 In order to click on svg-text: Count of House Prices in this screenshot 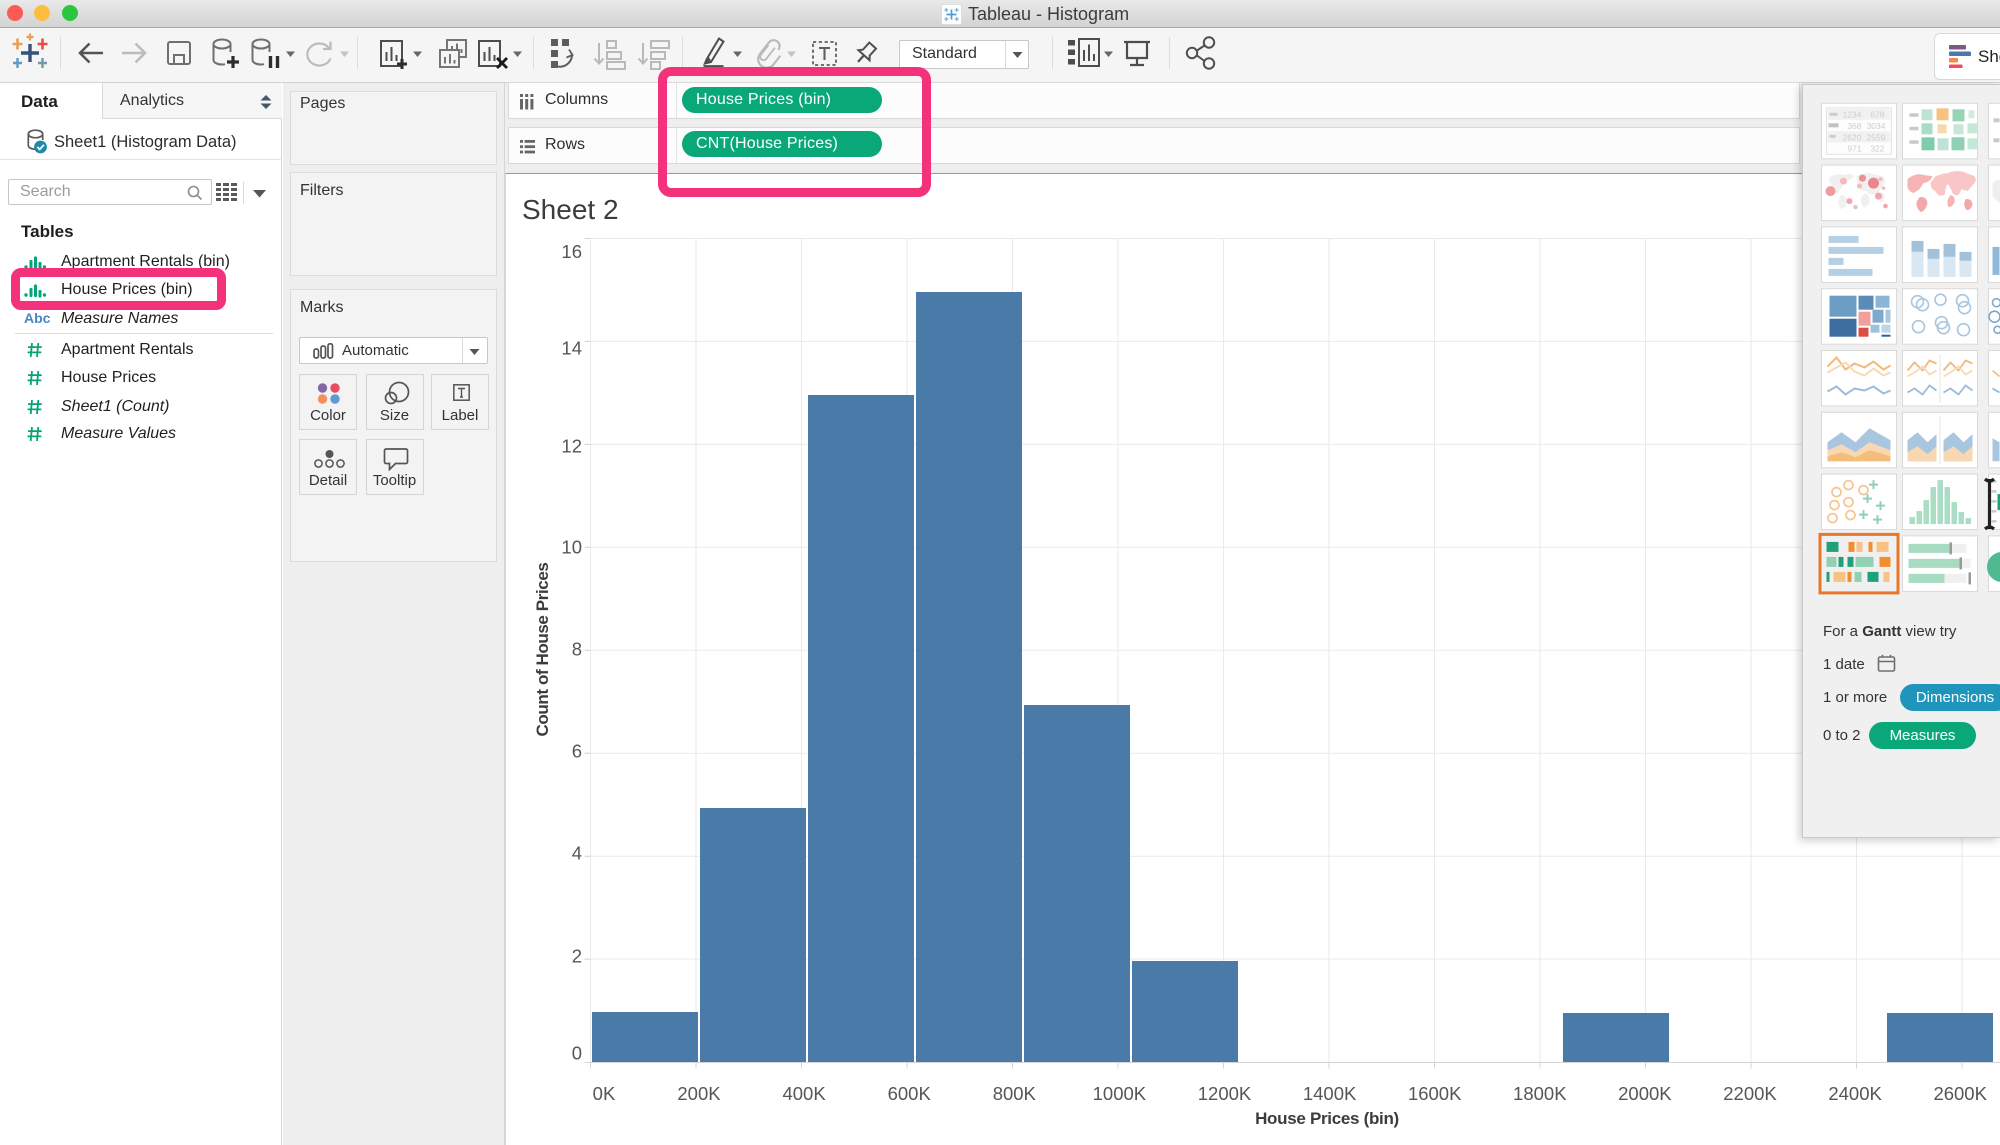, I will do `click(542, 650)`.